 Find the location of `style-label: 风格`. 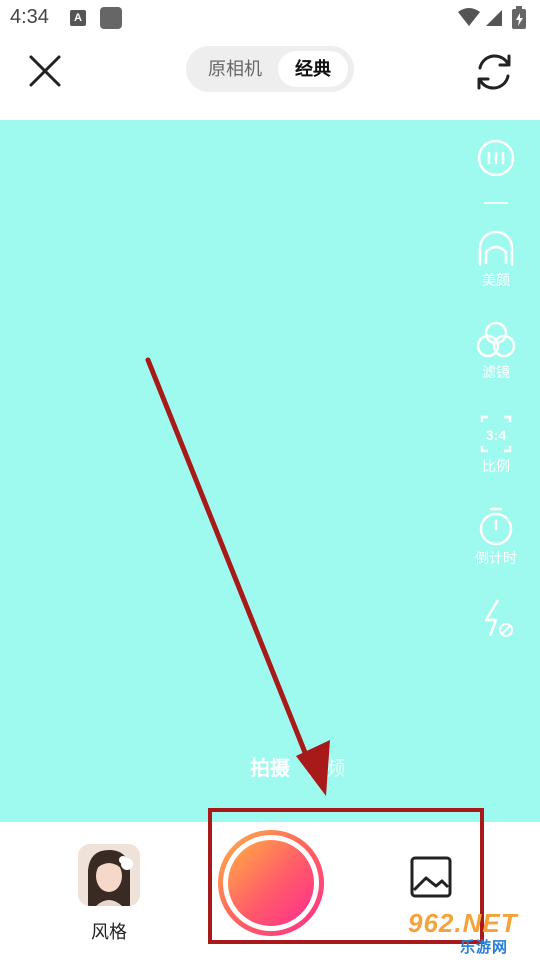

style-label: 风格 is located at coordinates (109, 932).